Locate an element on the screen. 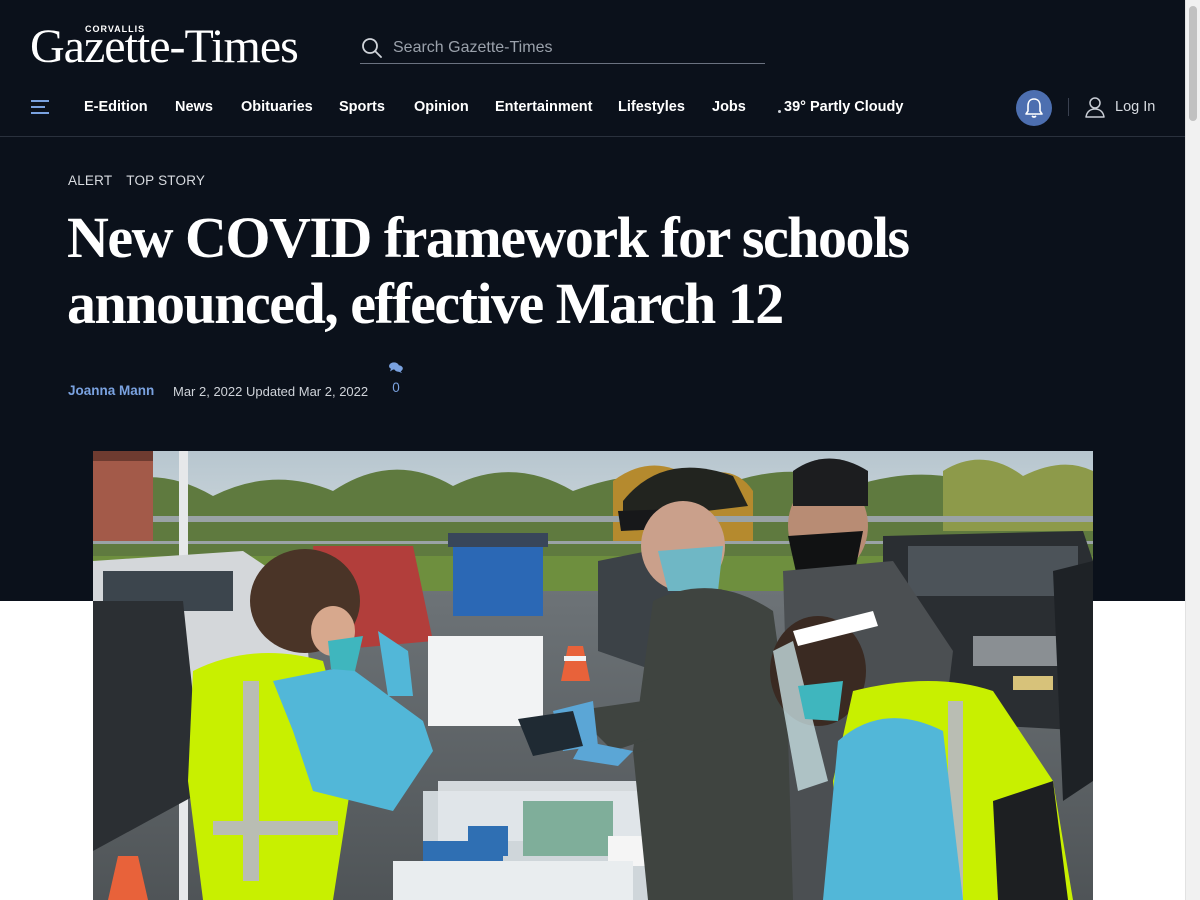 Image resolution: width=1200 pixels, height=900 pixels. comment-count: 0 is located at coordinates (396, 387).